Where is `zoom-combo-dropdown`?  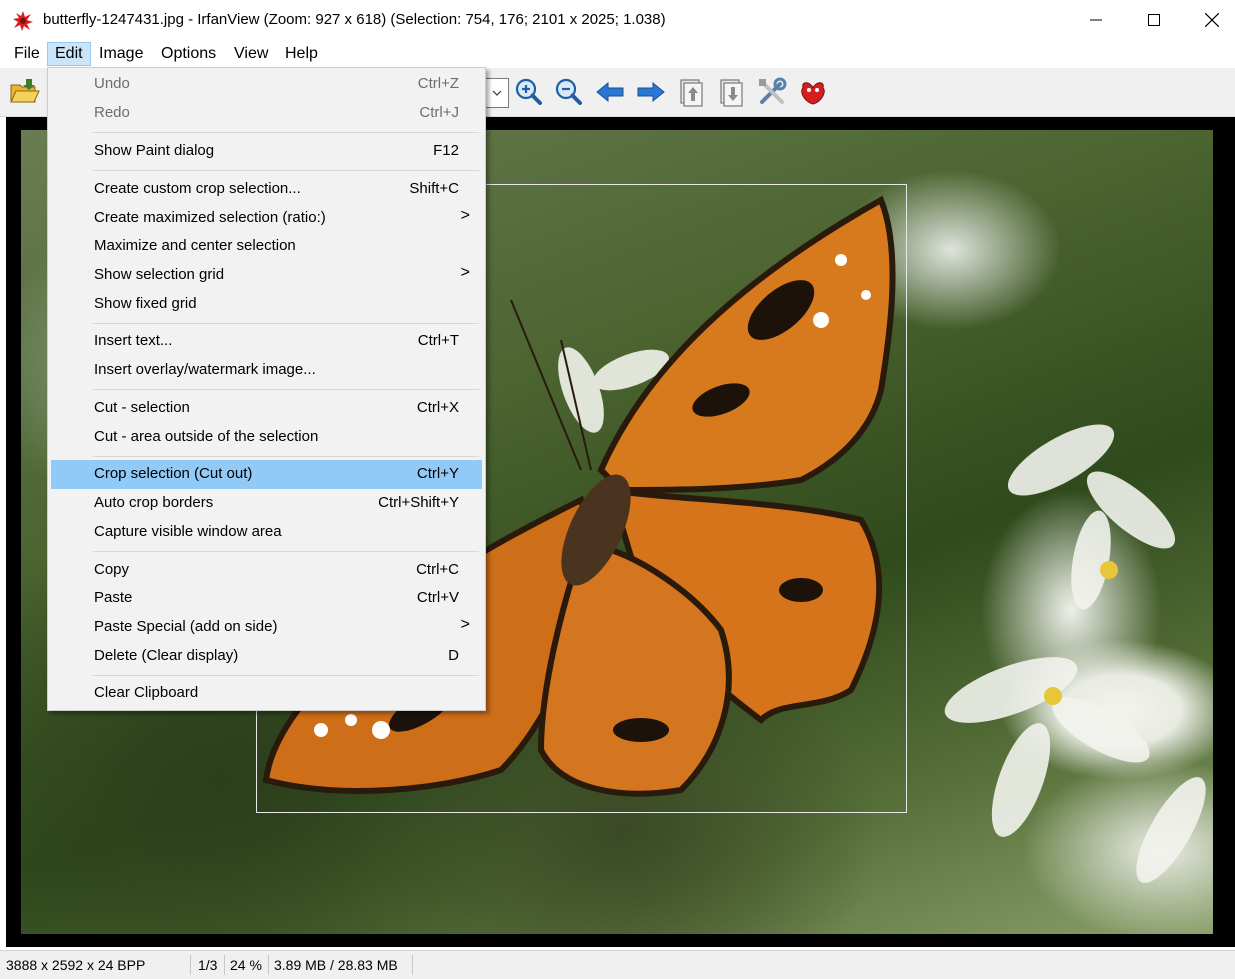
zoom-combo-dropdown is located at coordinates (497, 93).